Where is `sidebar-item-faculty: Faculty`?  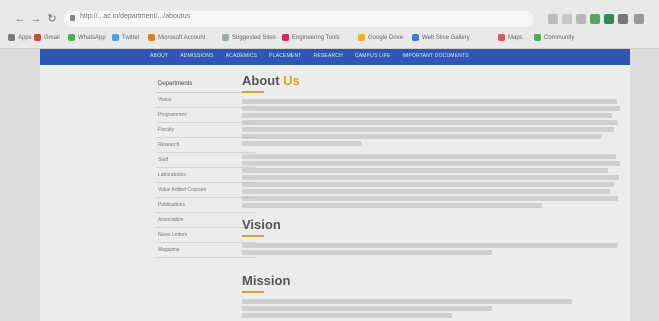
sidebar-item-faculty: Faculty is located at coordinates (206, 130).